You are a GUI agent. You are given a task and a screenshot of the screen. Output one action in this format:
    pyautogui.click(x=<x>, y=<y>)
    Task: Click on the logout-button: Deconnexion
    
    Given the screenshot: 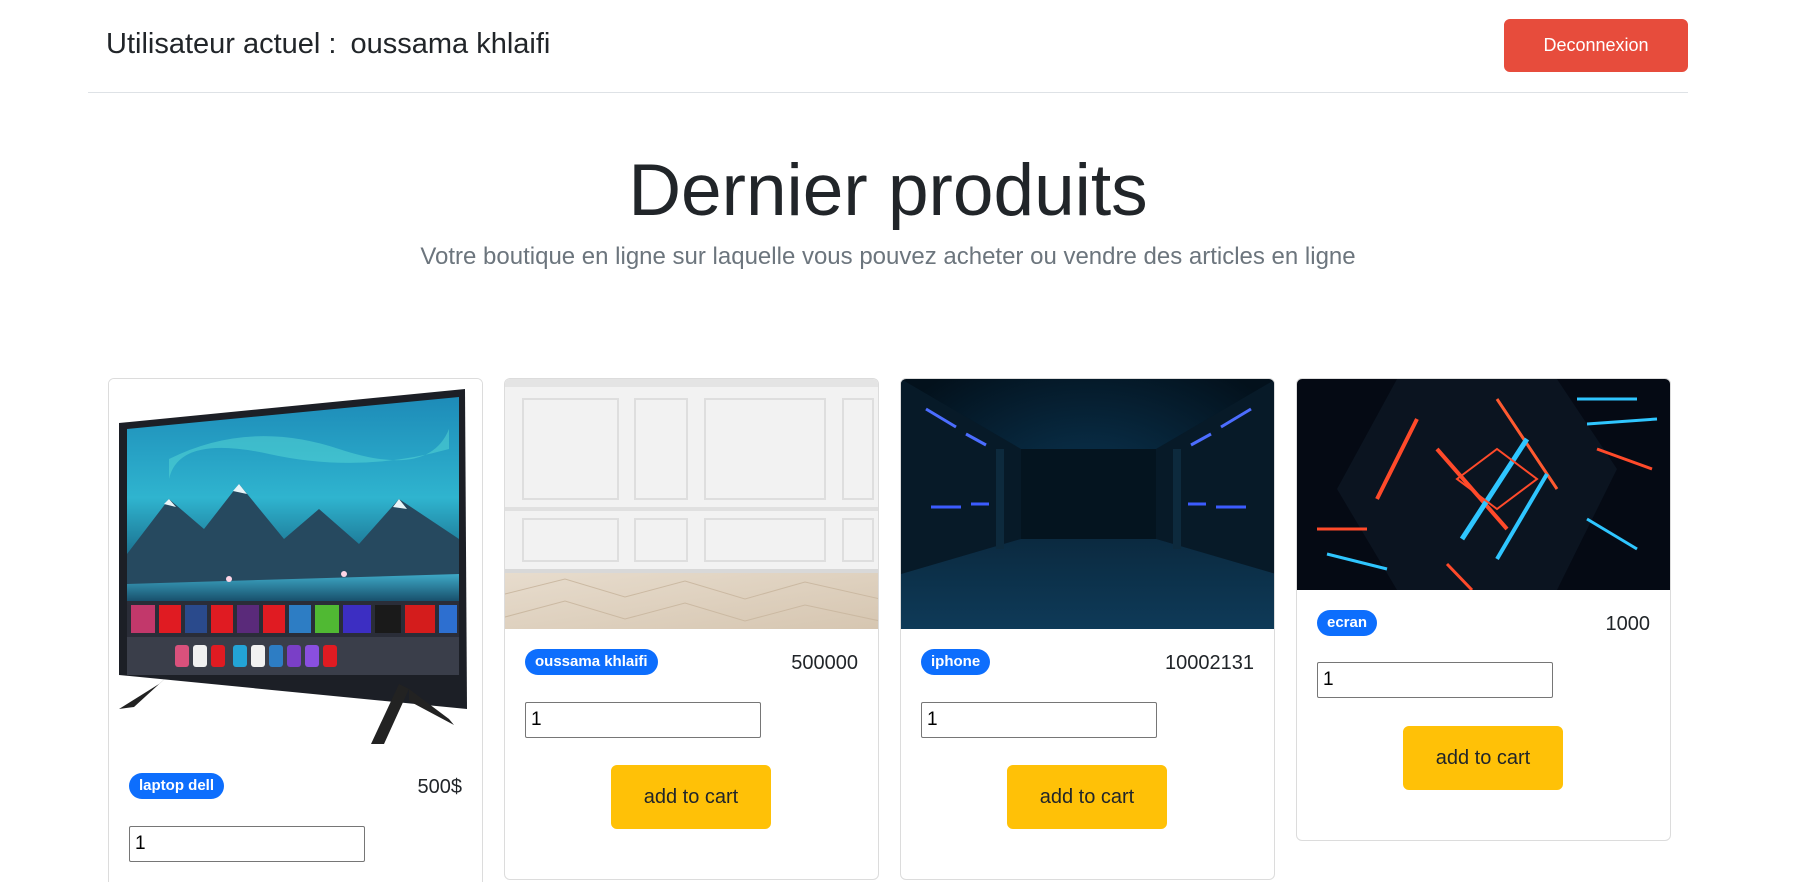 What is the action you would take?
    pyautogui.click(x=1596, y=45)
    